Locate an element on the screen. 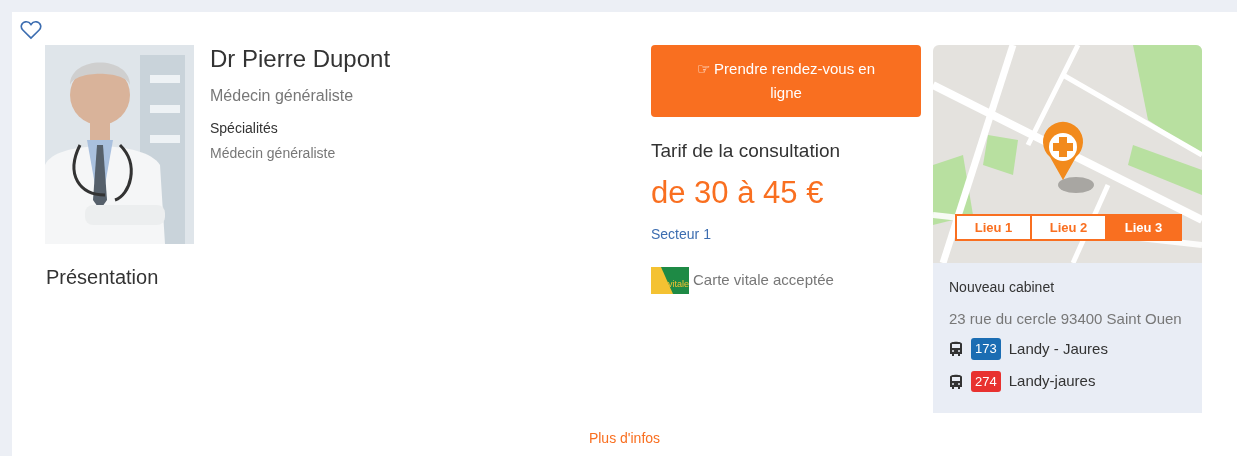  doctor-name: Dr Pierre Dupont is located at coordinates (300, 59).